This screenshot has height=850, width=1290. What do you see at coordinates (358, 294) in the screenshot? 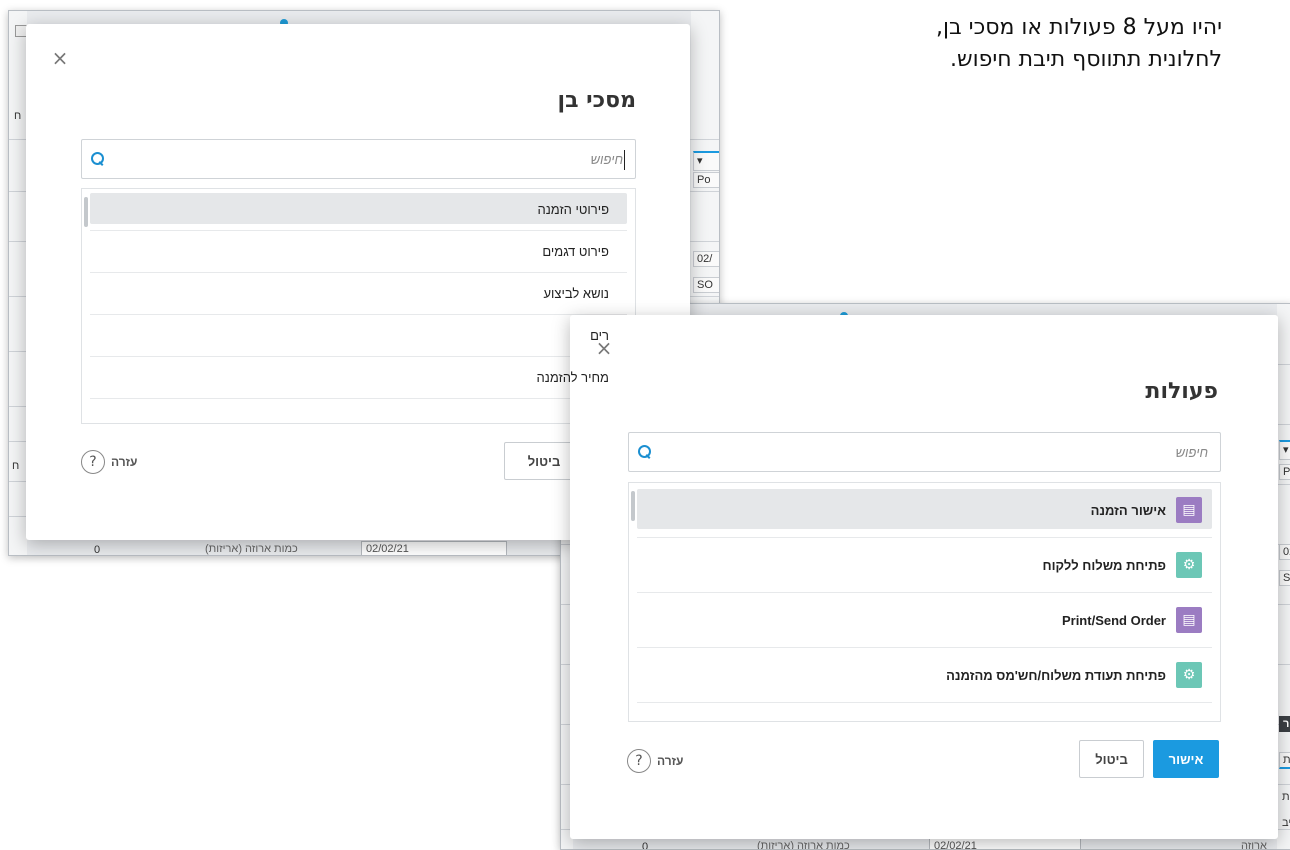
I see `list-item: נושא לביצוע` at bounding box center [358, 294].